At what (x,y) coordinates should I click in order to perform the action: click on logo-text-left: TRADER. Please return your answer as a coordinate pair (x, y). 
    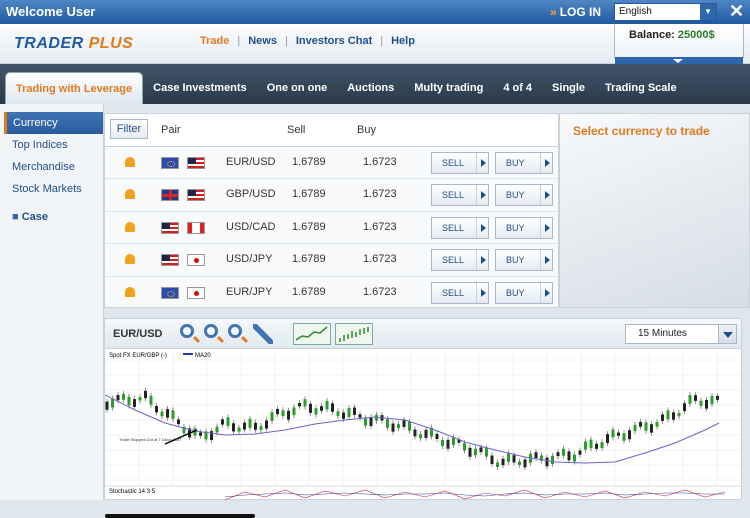
    Looking at the image, I should click on (49, 43).